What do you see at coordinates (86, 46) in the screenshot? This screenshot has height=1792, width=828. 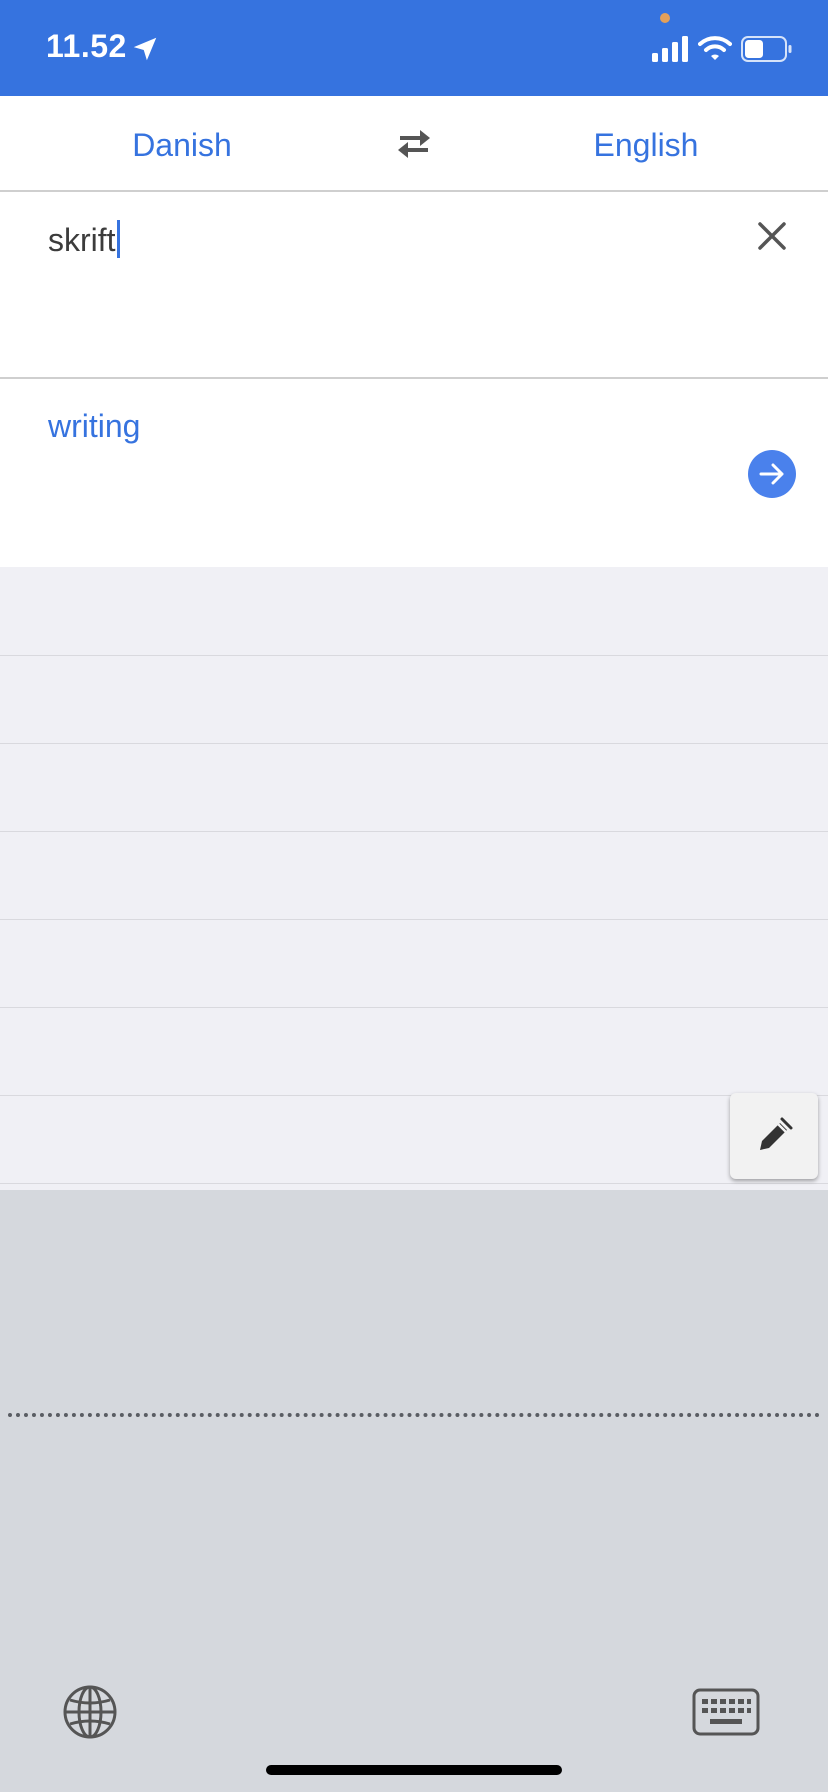 I see `status-time: 11.52` at bounding box center [86, 46].